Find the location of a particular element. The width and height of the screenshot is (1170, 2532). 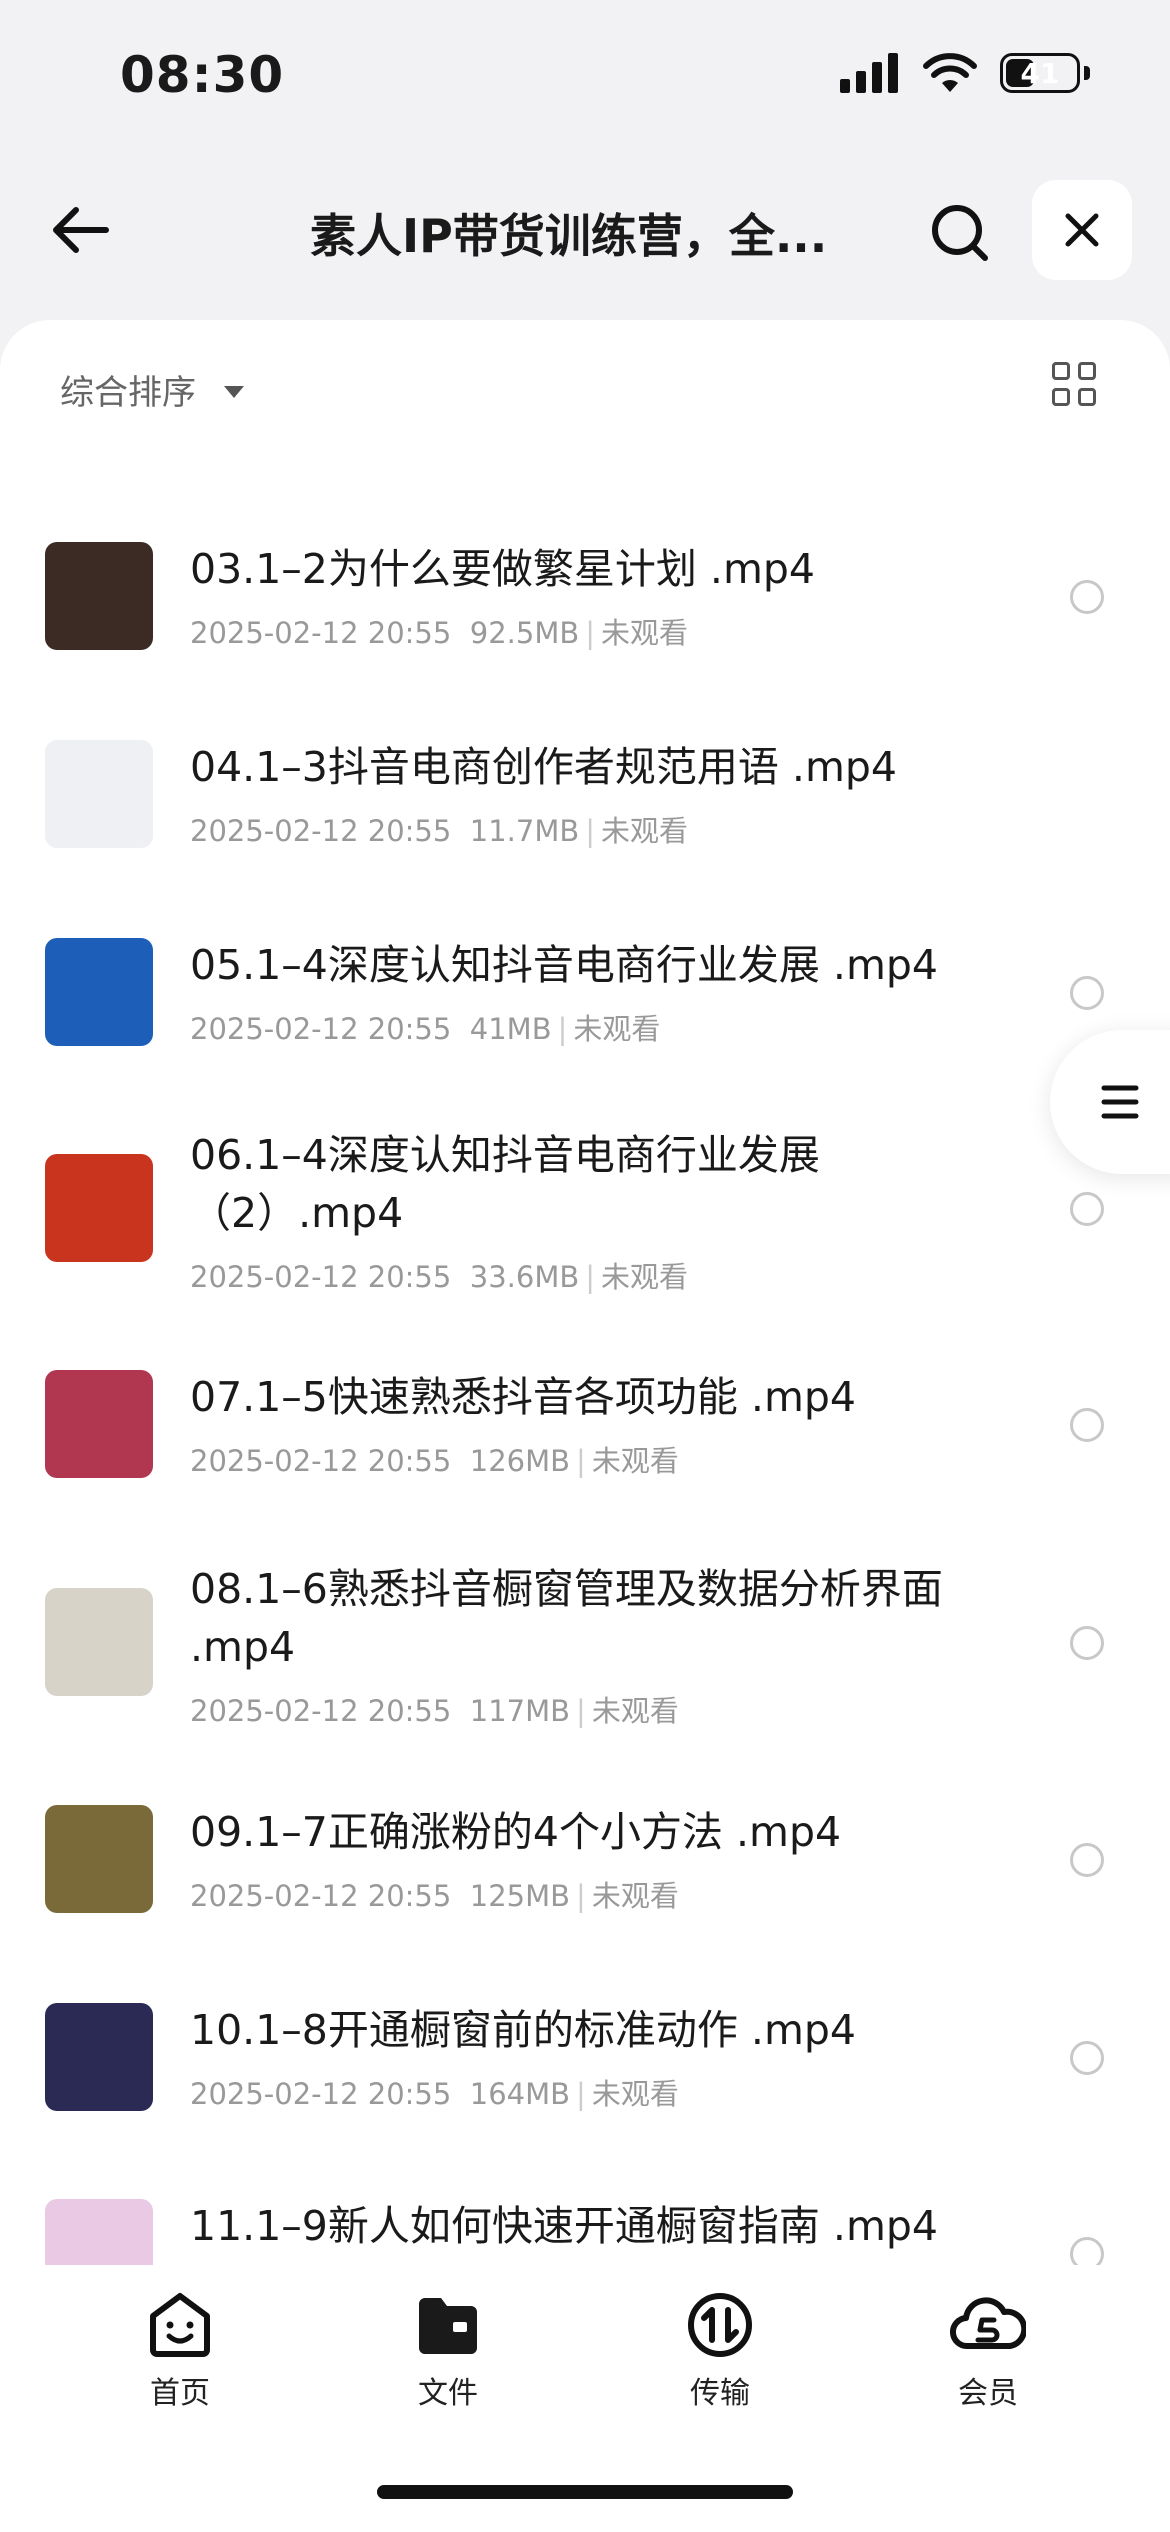

back-button is located at coordinates (80, 230).